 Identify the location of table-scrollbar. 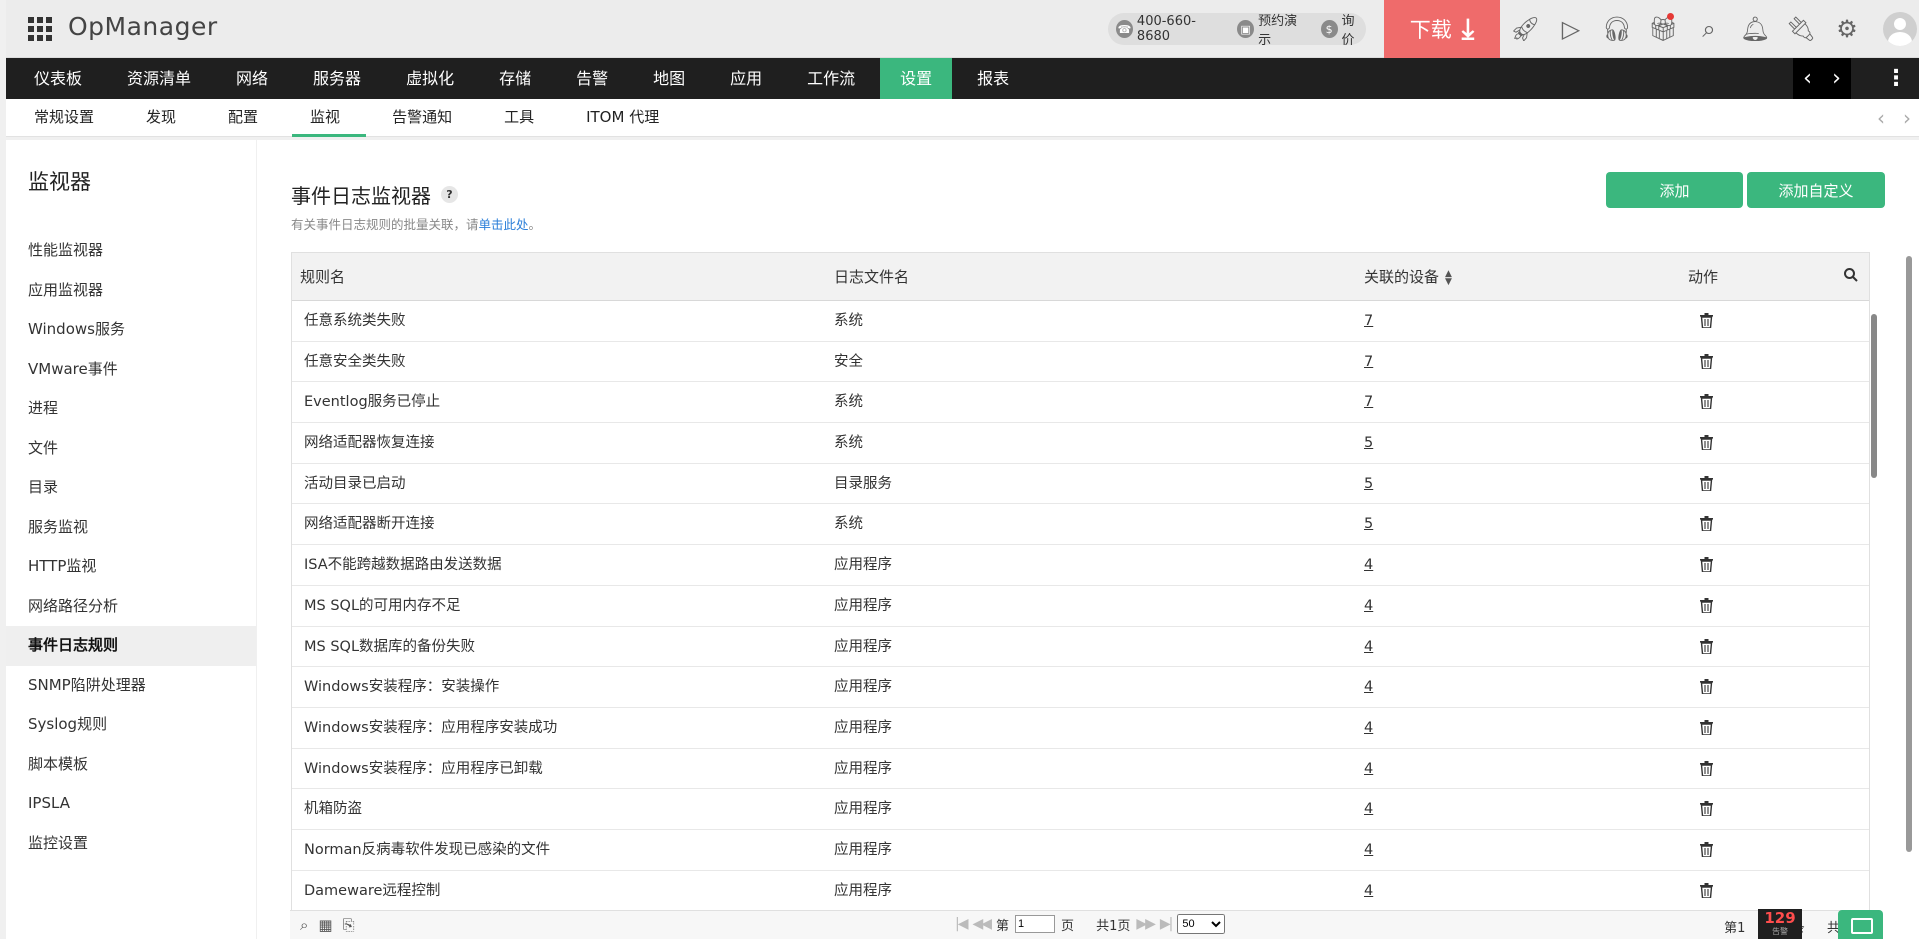
(1874, 622).